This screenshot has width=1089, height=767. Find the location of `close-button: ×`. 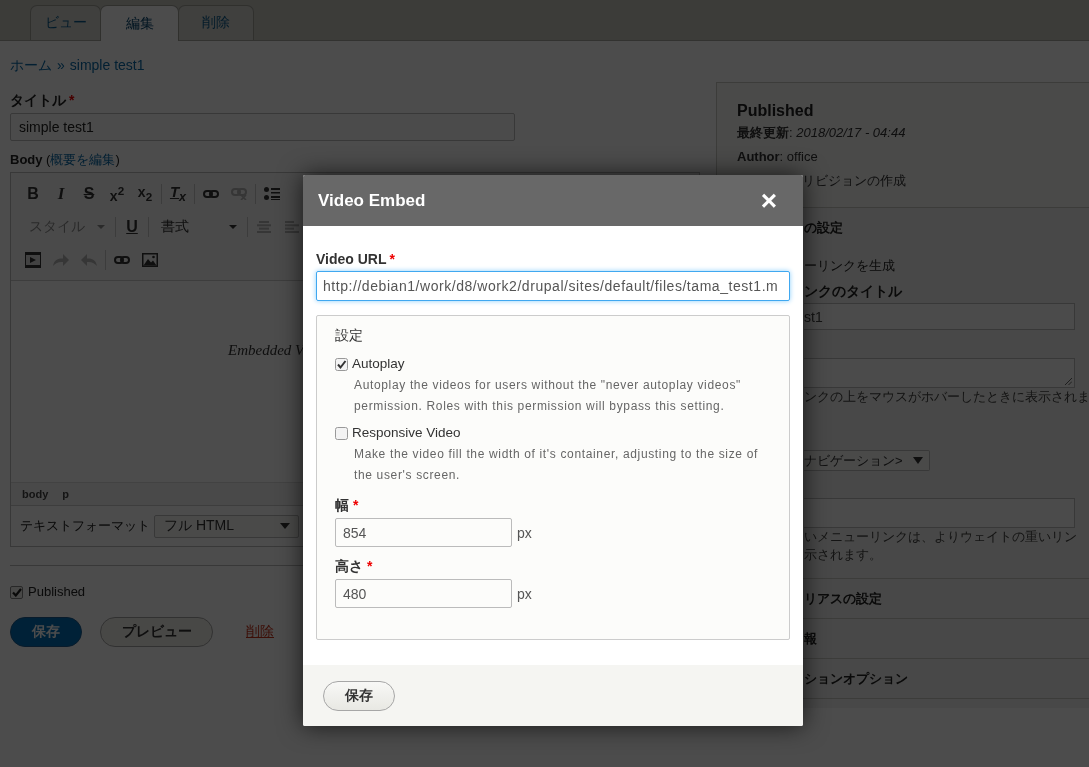

close-button: × is located at coordinates (768, 200).